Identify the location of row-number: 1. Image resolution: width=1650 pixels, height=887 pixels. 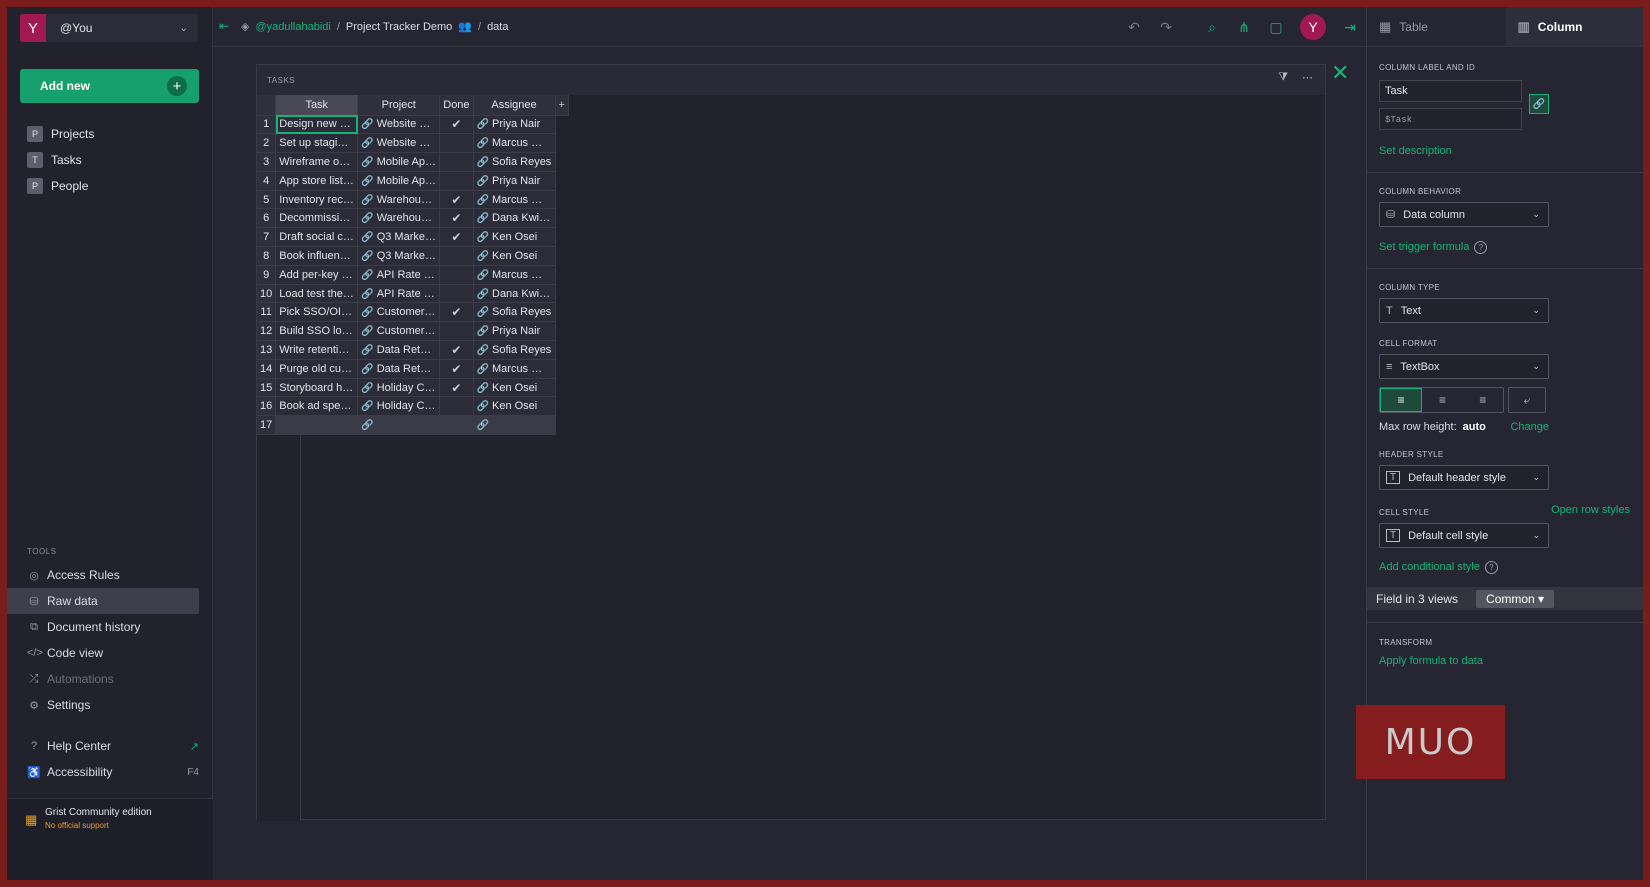
(267, 125).